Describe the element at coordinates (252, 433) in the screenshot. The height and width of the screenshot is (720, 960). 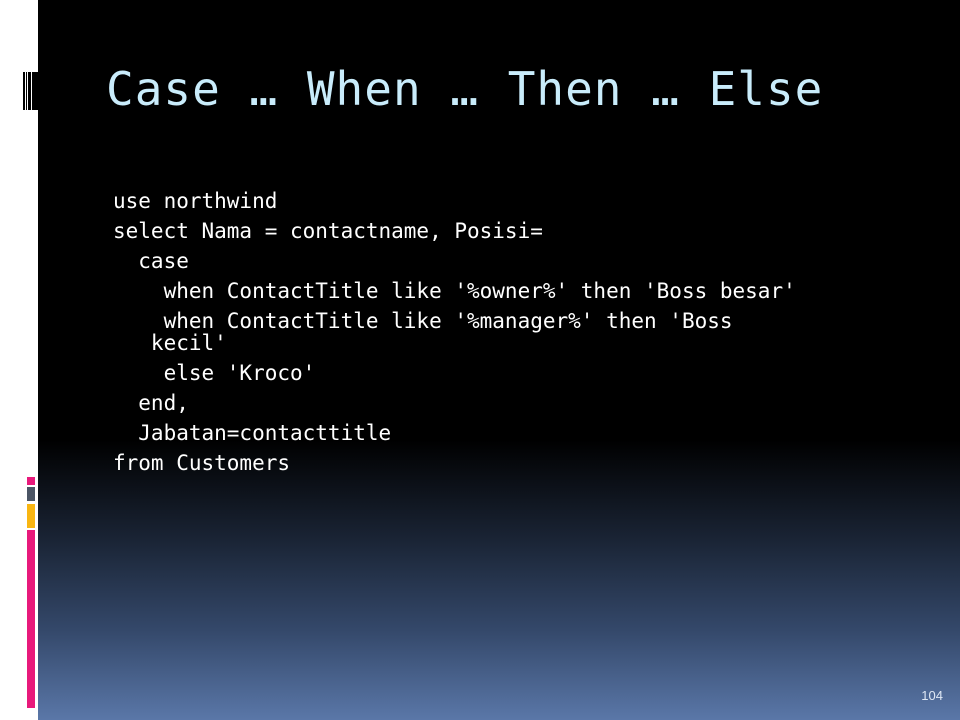
I see `code-line: Jabatan=contacttitle` at that location.